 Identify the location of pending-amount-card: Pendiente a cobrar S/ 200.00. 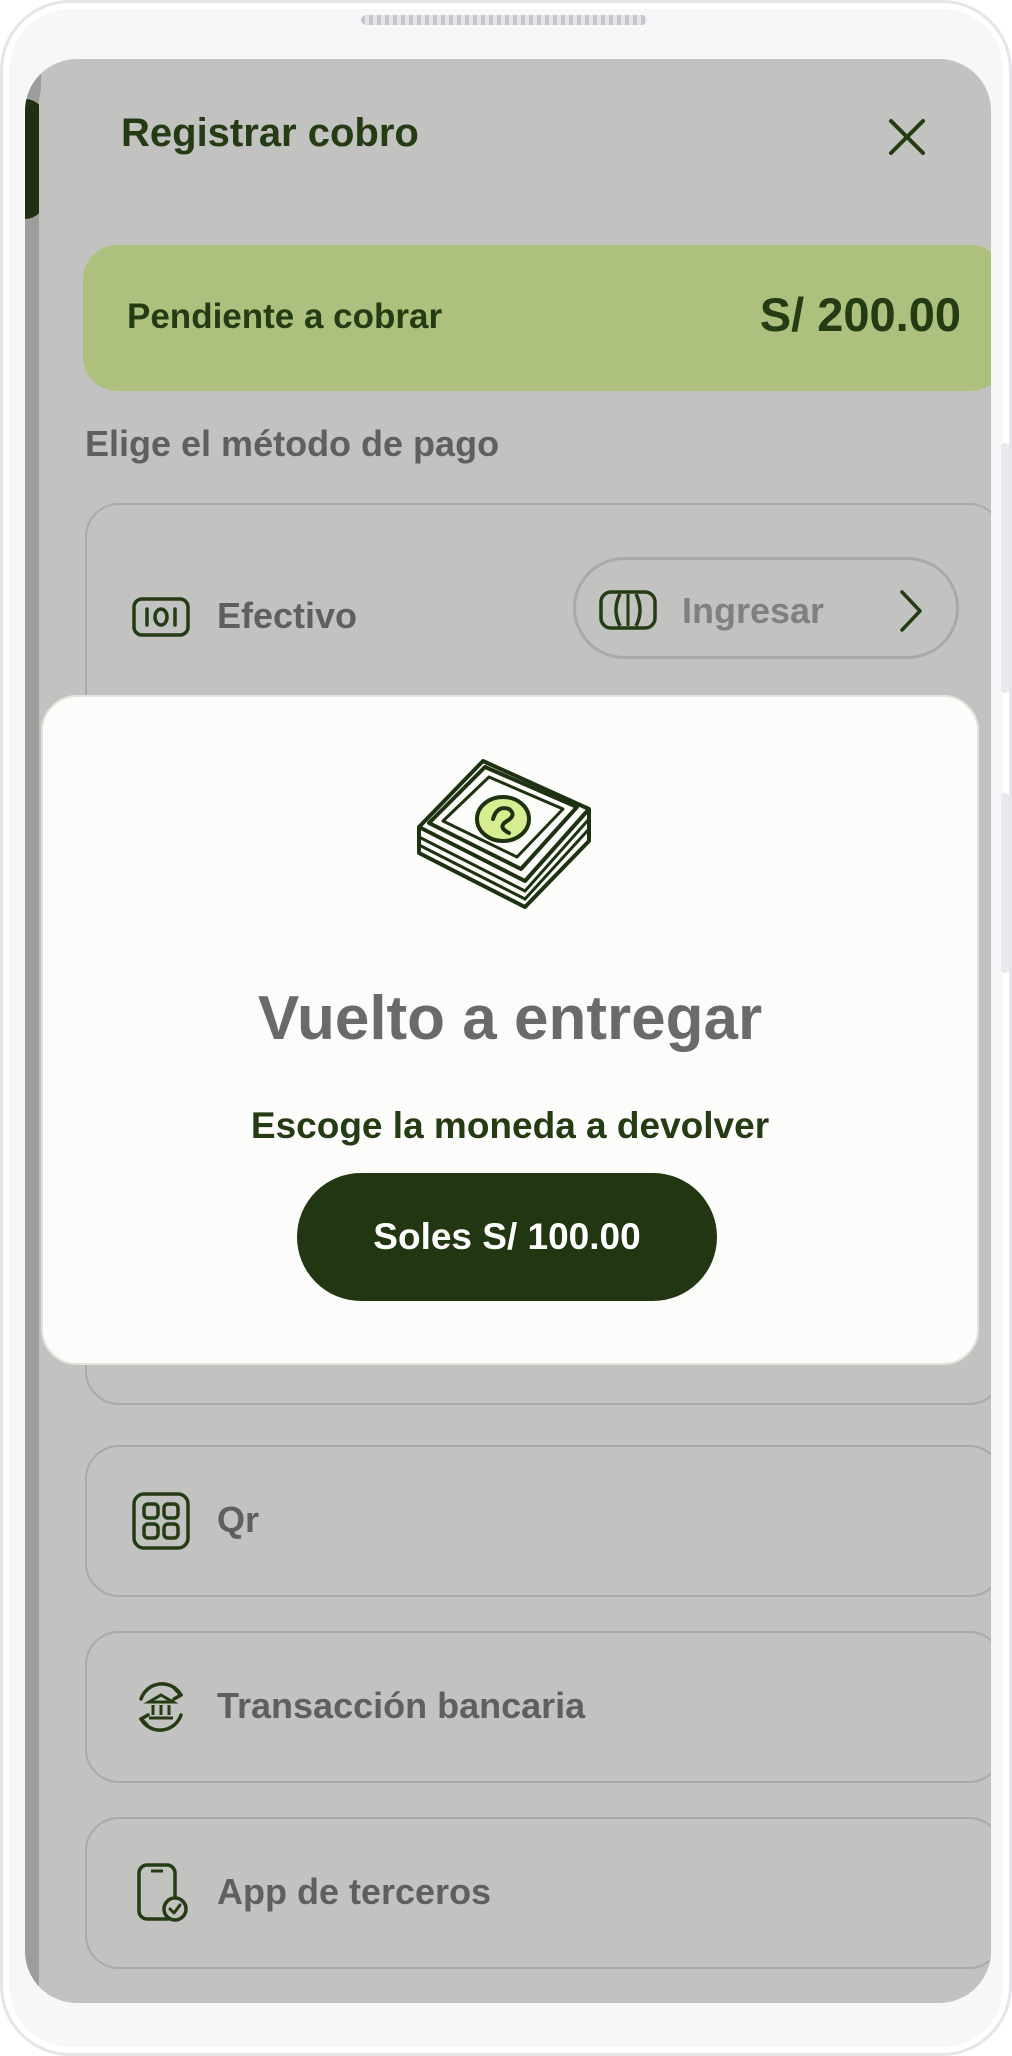
(537, 318).